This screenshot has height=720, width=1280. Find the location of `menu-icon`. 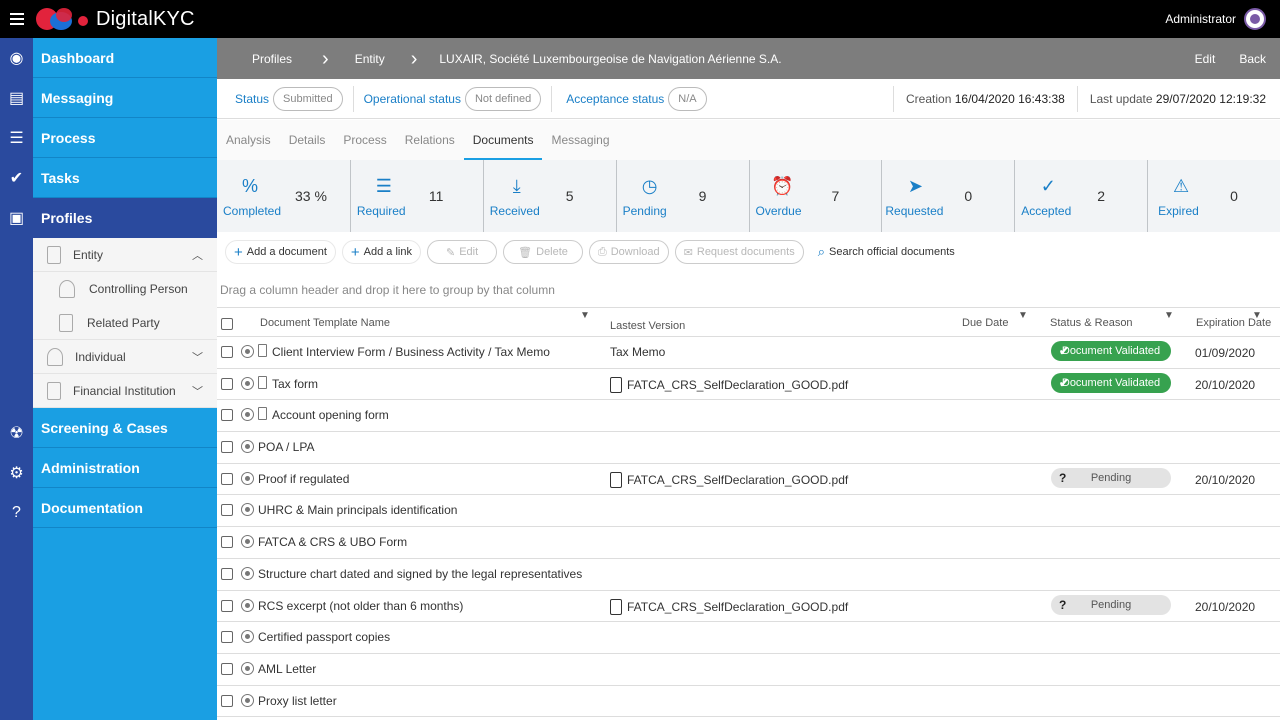

menu-icon is located at coordinates (17, 19).